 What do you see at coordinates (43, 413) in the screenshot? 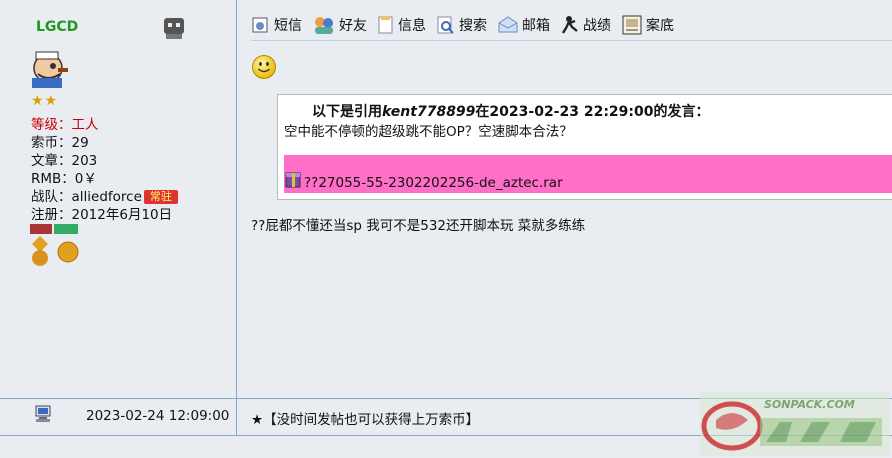
I see `computer-icon` at bounding box center [43, 413].